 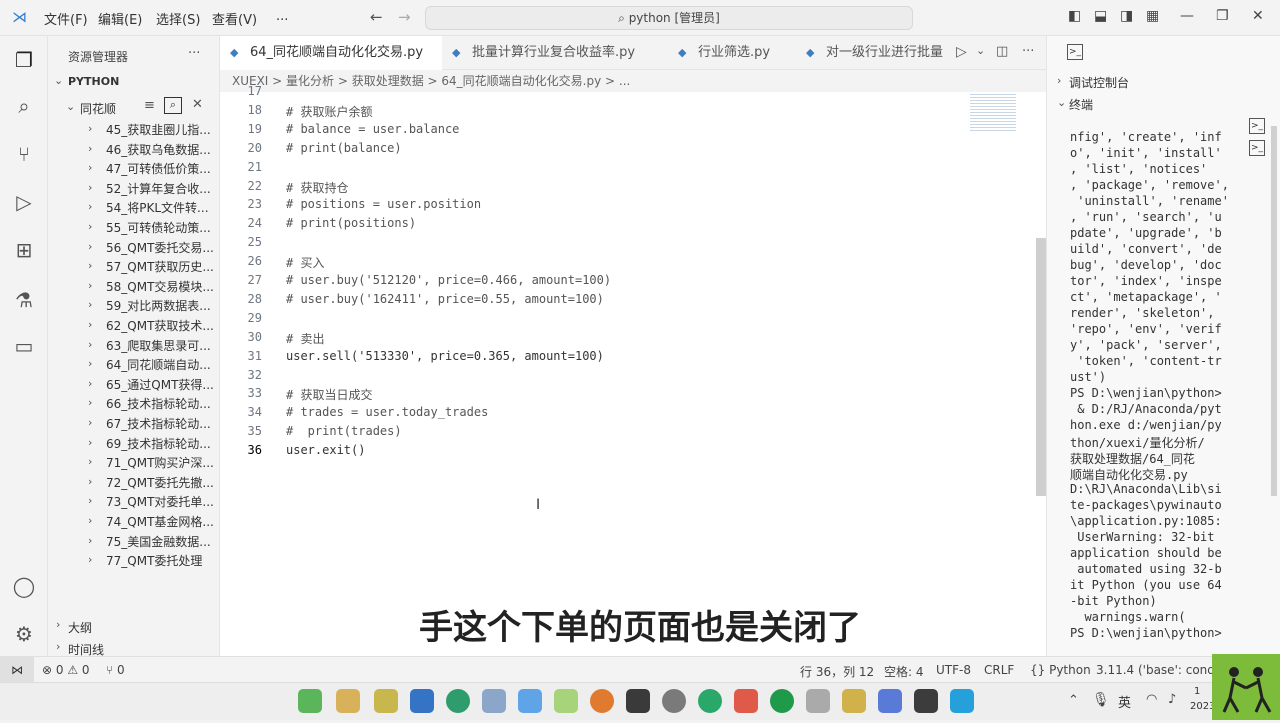 I want to click on menu-view: 查看(V), so click(x=234, y=18).